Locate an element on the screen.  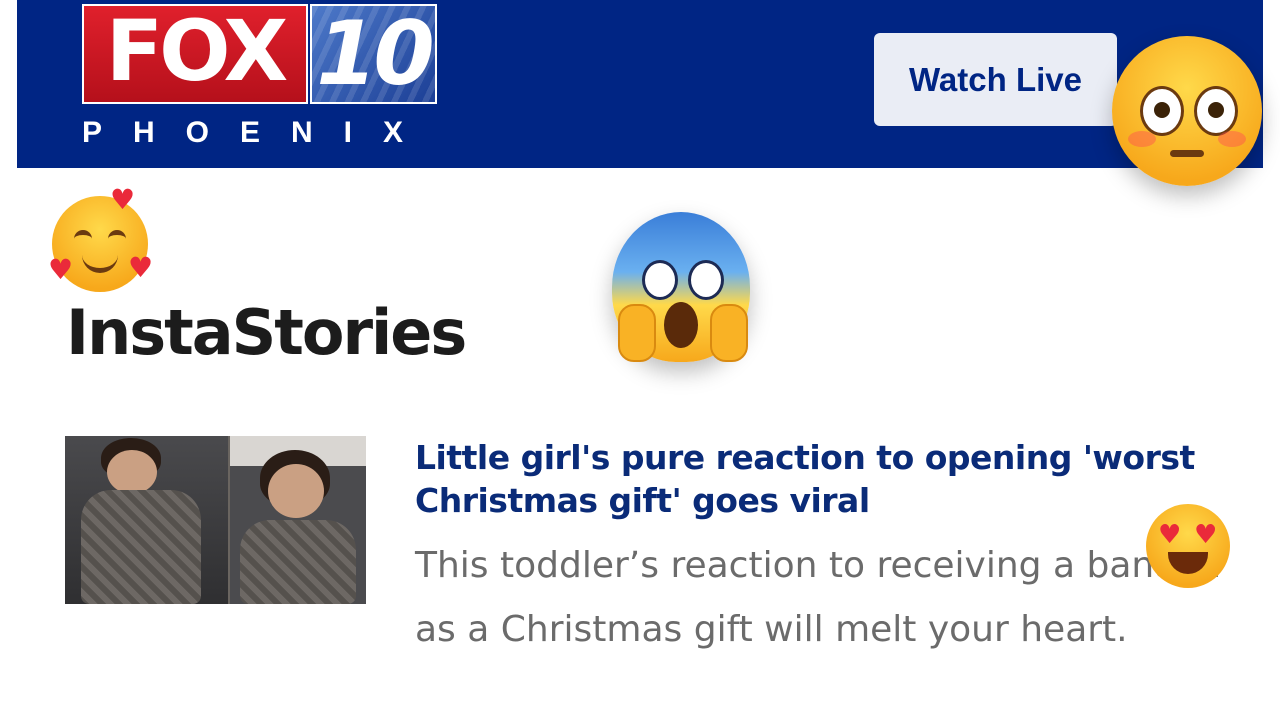
flushed-face-icon is located at coordinates (1187, 111).